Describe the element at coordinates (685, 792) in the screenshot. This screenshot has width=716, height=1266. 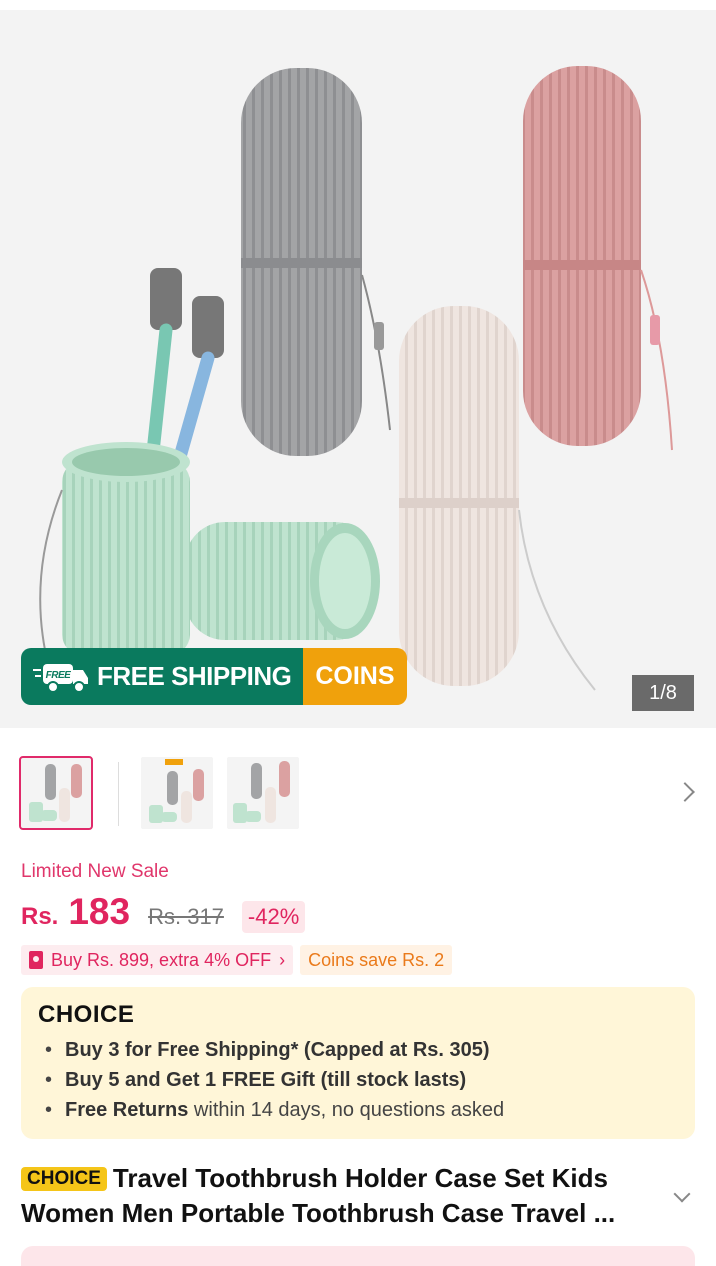
I see `chevron-right-icon` at that location.